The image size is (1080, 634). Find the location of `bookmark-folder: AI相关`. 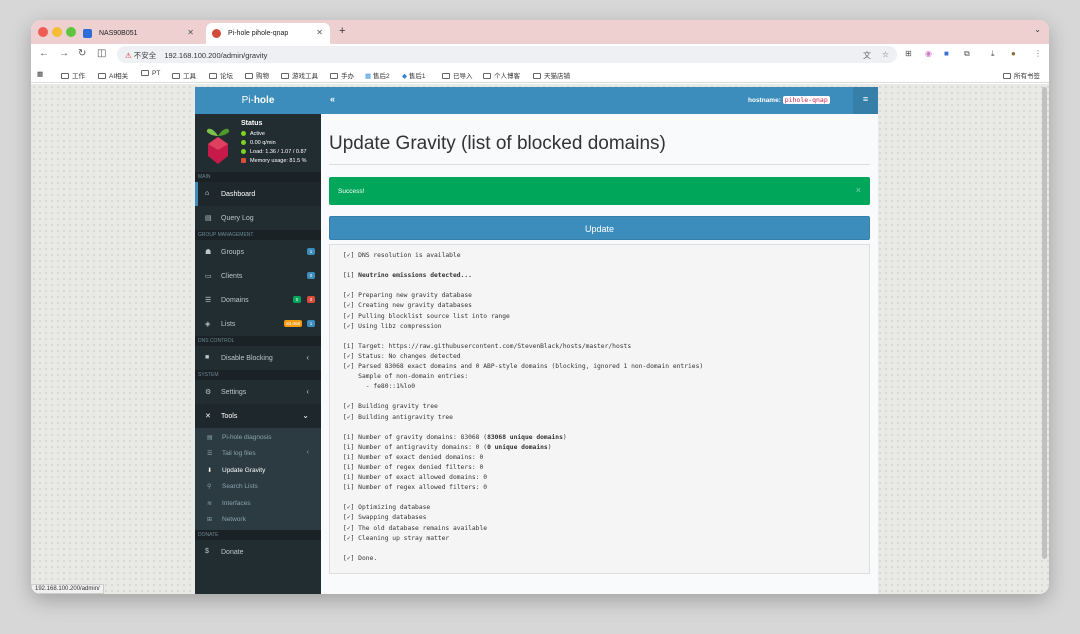

bookmark-folder: AI相关 is located at coordinates (113, 75).